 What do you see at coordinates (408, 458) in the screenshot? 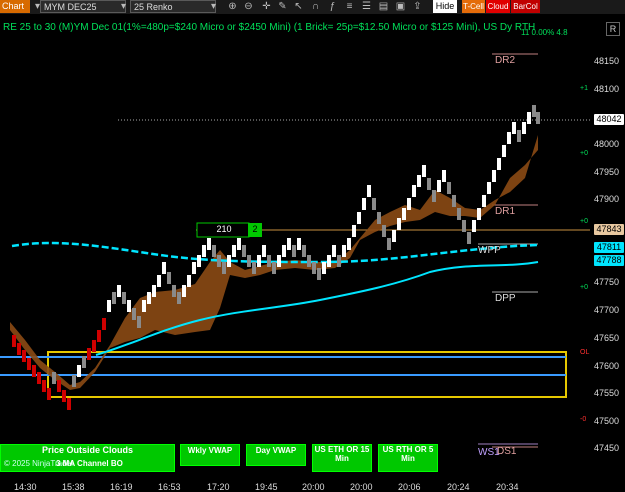
I see `us-rth-or-button: US RTH OR 5 Min` at bounding box center [408, 458].